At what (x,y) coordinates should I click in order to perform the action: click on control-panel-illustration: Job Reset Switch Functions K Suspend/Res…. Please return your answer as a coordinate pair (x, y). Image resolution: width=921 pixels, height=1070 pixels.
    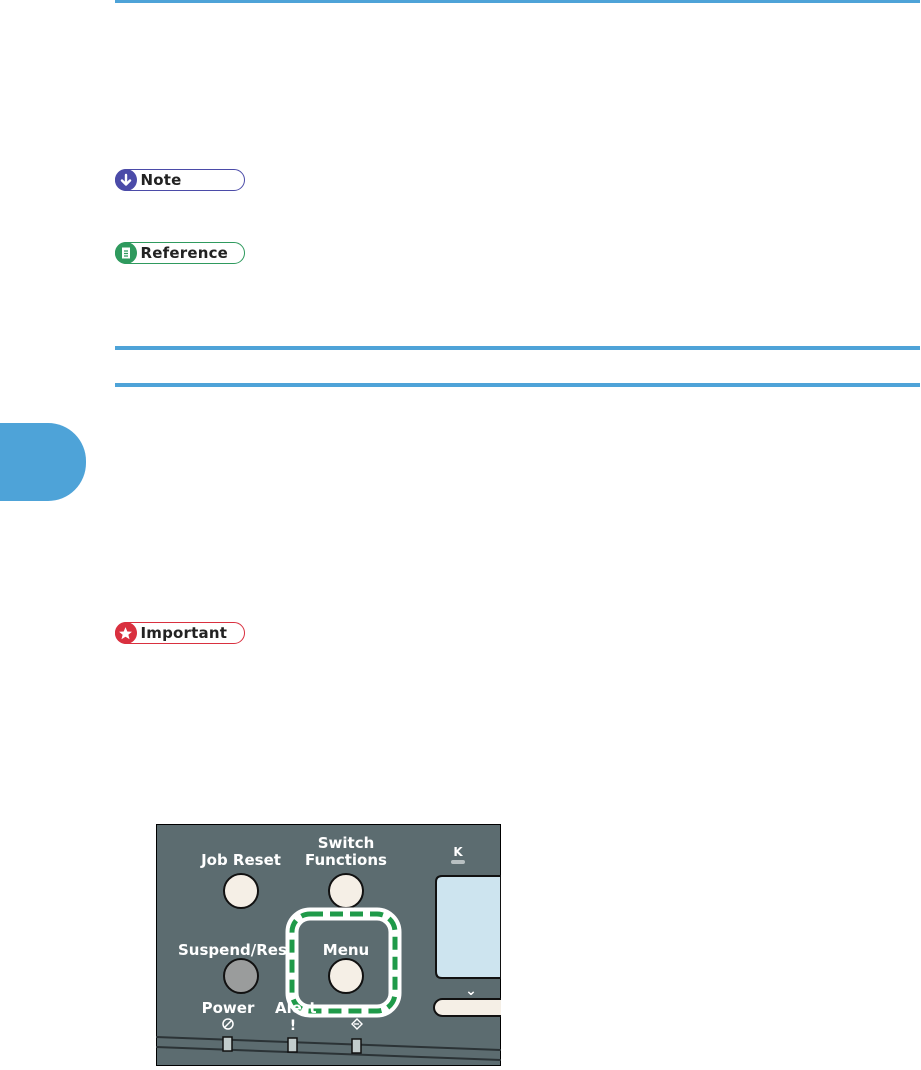
    Looking at the image, I should click on (328, 945).